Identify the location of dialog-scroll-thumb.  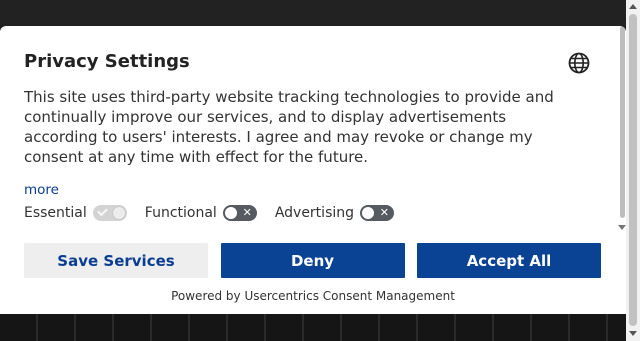
(622, 122).